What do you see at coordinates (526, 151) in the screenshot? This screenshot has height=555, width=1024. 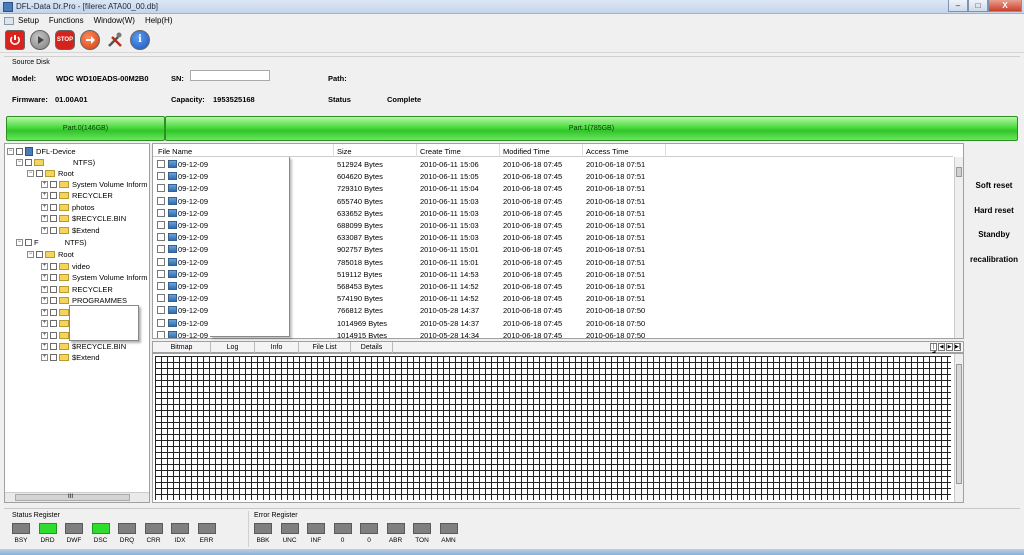 I see `column-header-modified-time: Modified Time` at bounding box center [526, 151].